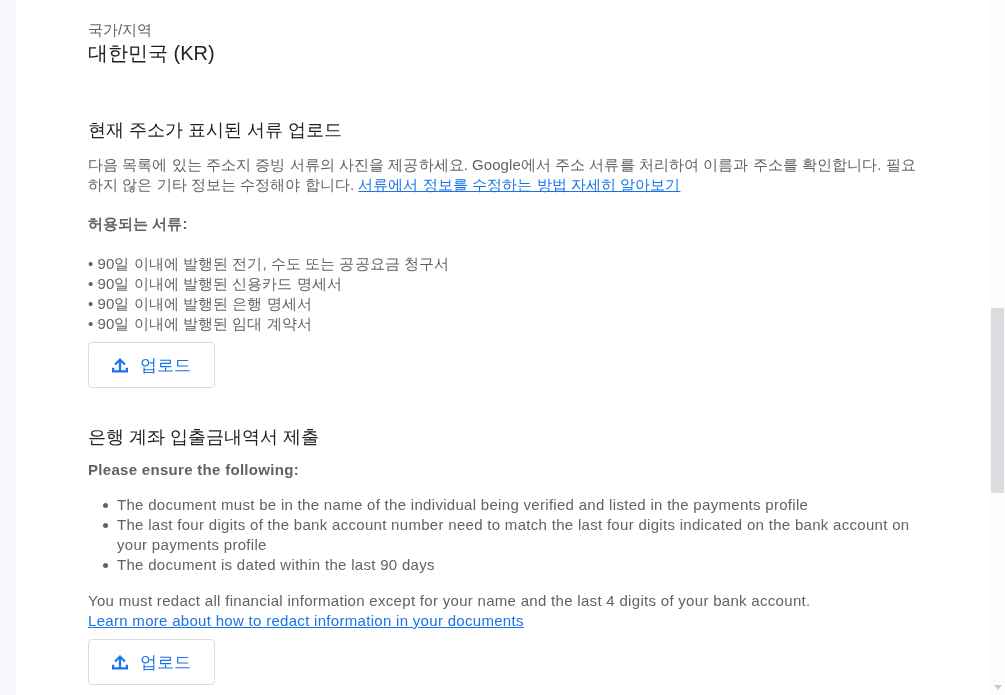 The image size is (1005, 695). Describe the element at coordinates (138, 224) in the screenshot. I see `list-heading: 허용되는 서류:` at that location.